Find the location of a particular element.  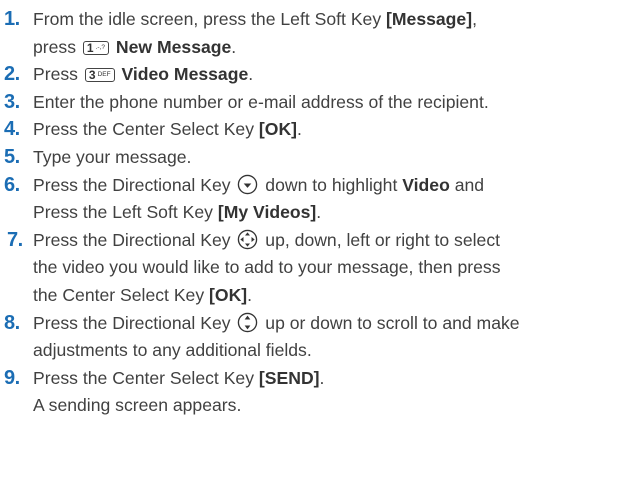

key-symbols: .-,? is located at coordinates (100, 47).